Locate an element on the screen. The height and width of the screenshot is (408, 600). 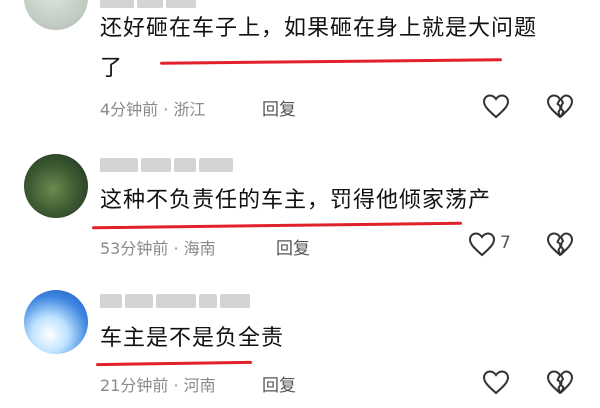
comment-meta: 53分钟前 · 海南 is located at coordinates (158, 247).